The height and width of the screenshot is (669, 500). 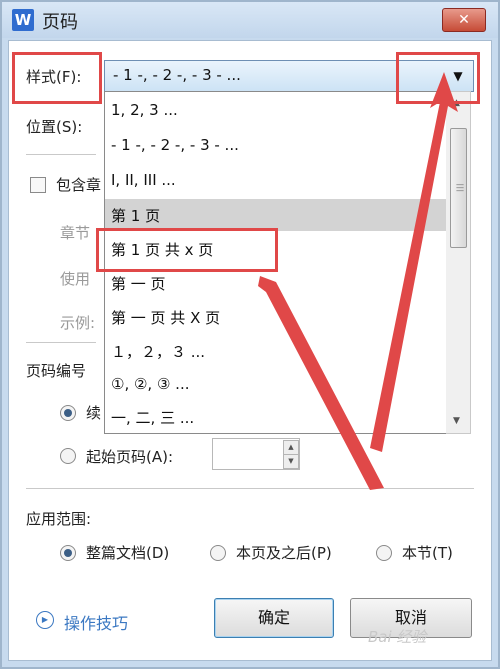 What do you see at coordinates (68, 456) in the screenshot?
I see `start-page-radio` at bounding box center [68, 456].